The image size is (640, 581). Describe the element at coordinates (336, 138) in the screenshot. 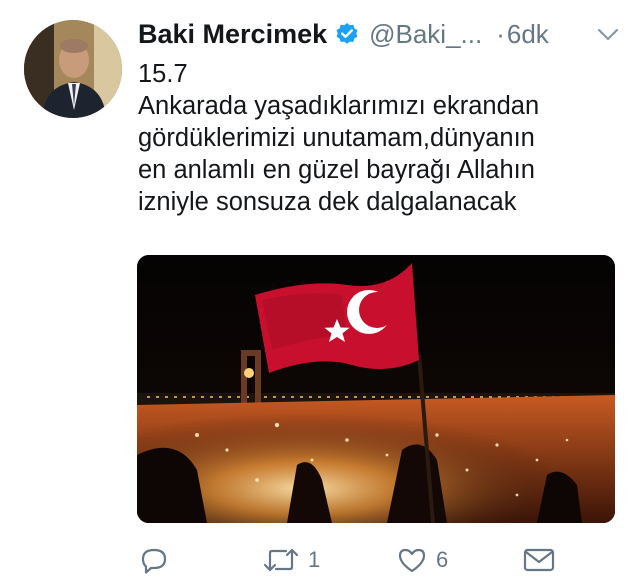

I see `tweet-text-line: gördüklerimizi unutamam,dünyanın` at that location.